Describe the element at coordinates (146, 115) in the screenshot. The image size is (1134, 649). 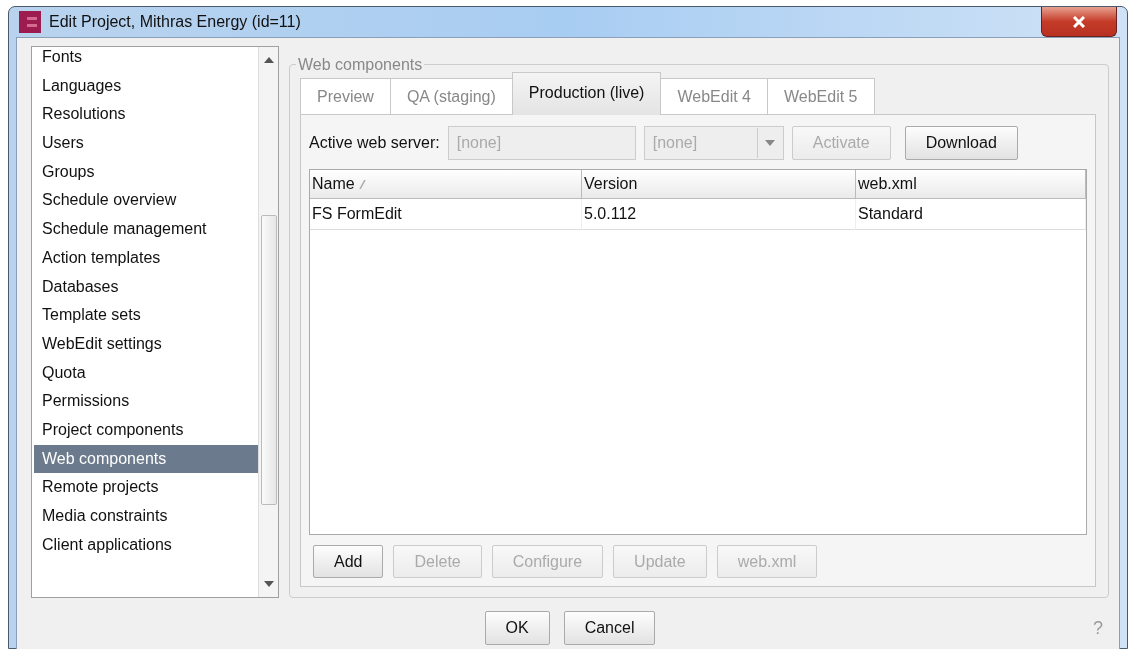
I see `sidebar-item: Resolutions` at that location.